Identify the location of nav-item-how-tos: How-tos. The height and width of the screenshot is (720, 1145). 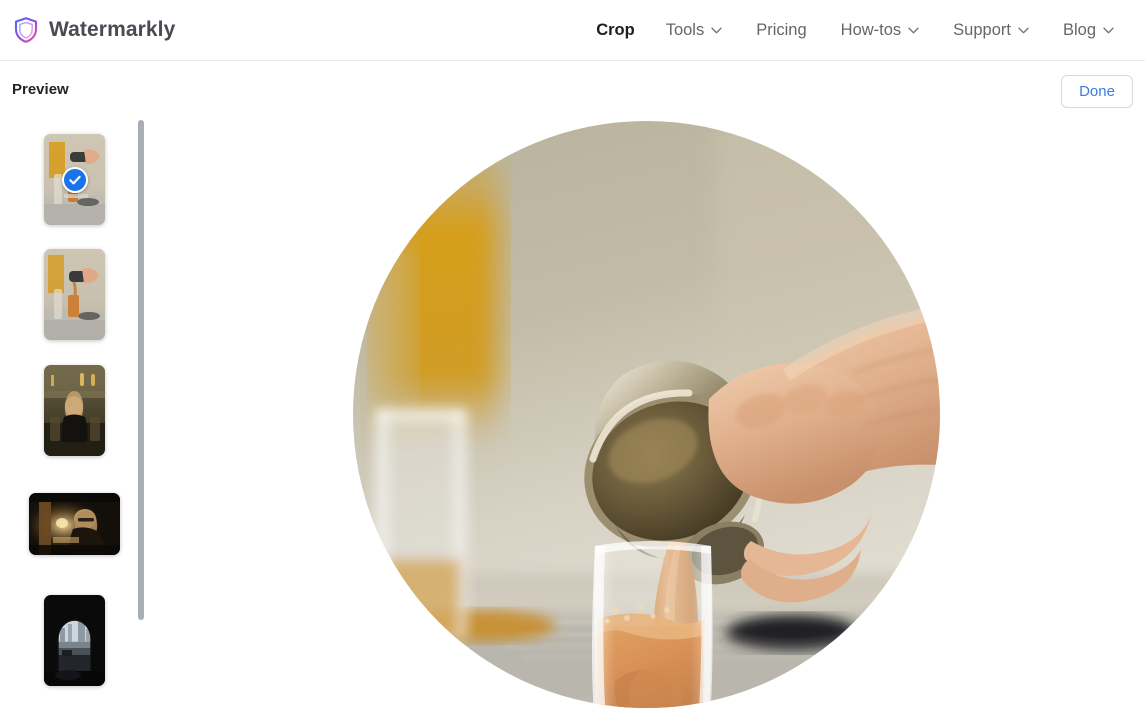
(880, 30).